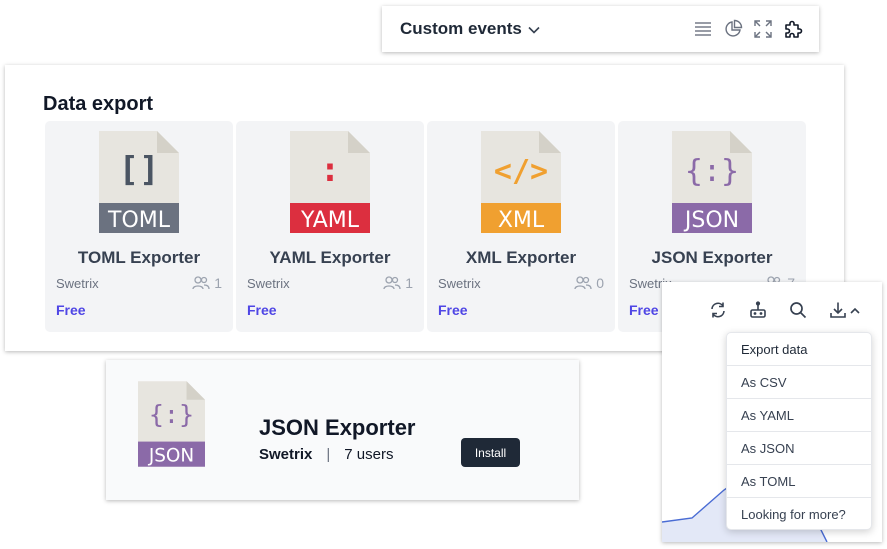  Describe the element at coordinates (330, 257) in the screenshot. I see `extension-name: YAML Exporter` at that location.